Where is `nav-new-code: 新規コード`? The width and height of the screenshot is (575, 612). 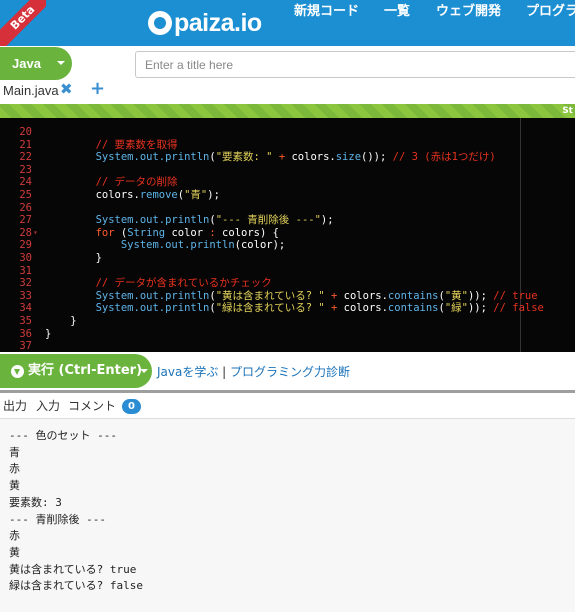 nav-new-code: 新規コード is located at coordinates (326, 23).